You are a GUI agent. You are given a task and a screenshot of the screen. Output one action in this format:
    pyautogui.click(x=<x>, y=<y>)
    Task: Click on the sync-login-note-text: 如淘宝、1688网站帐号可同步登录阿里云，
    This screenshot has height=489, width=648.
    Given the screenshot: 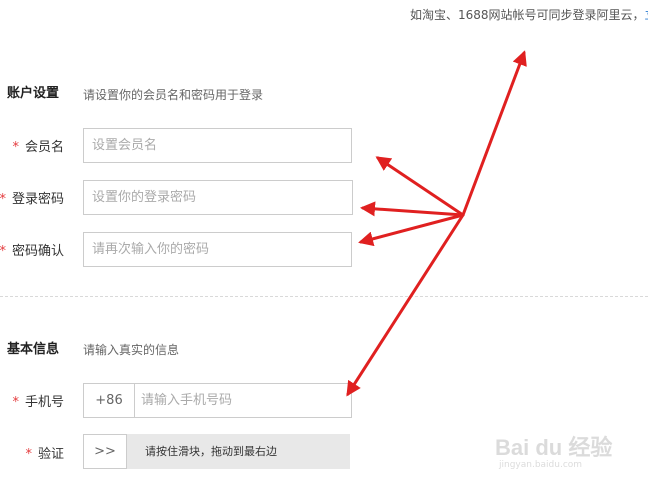 What is the action you would take?
    pyautogui.click(x=527, y=15)
    